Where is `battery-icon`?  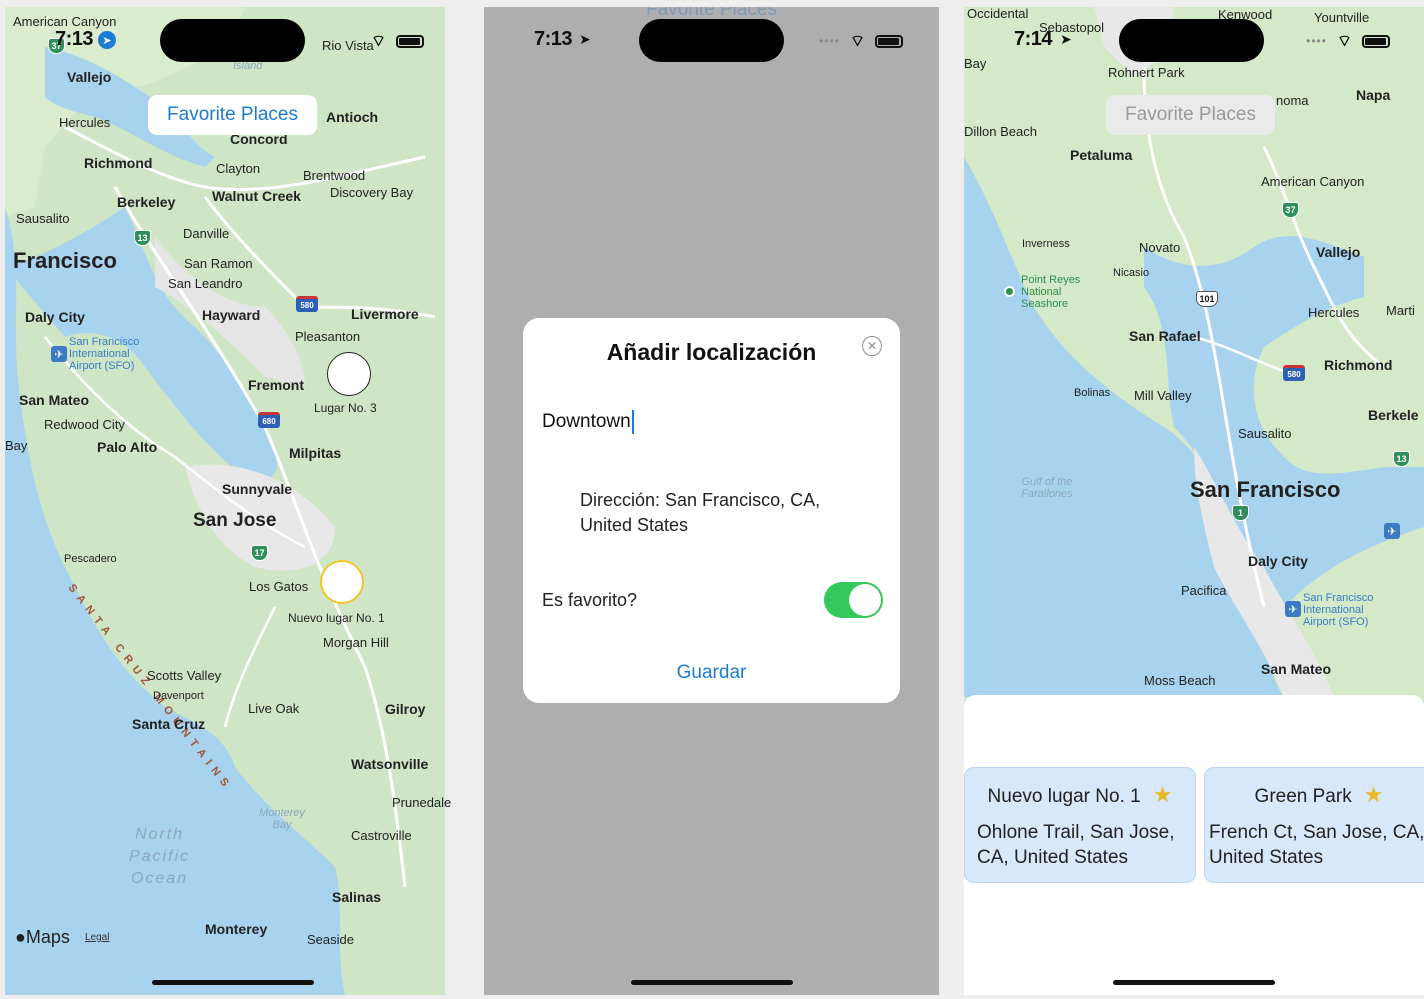
battery-icon is located at coordinates (889, 41).